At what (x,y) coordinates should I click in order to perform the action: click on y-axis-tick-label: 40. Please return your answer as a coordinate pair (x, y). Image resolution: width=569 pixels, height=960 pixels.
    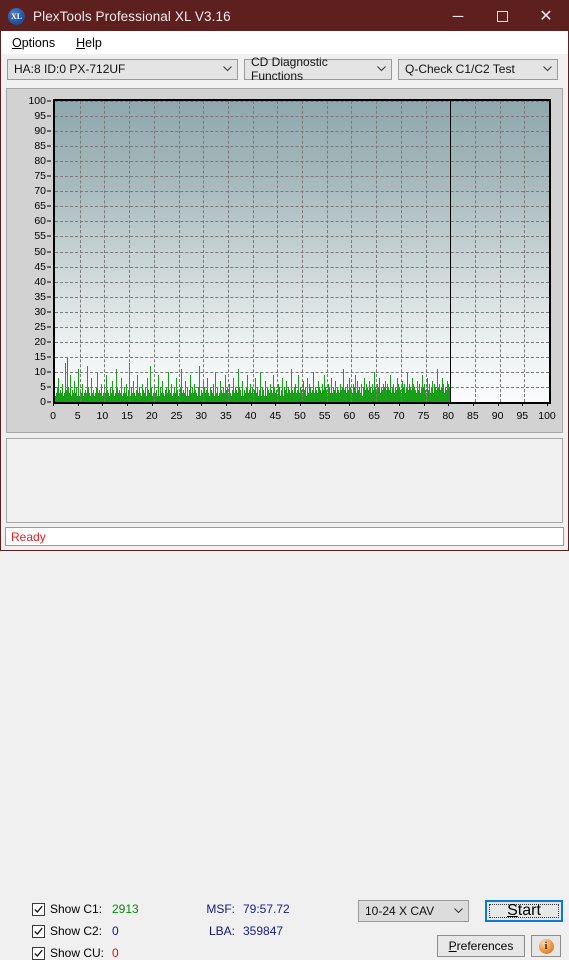
    Looking at the image, I should click on (40, 281).